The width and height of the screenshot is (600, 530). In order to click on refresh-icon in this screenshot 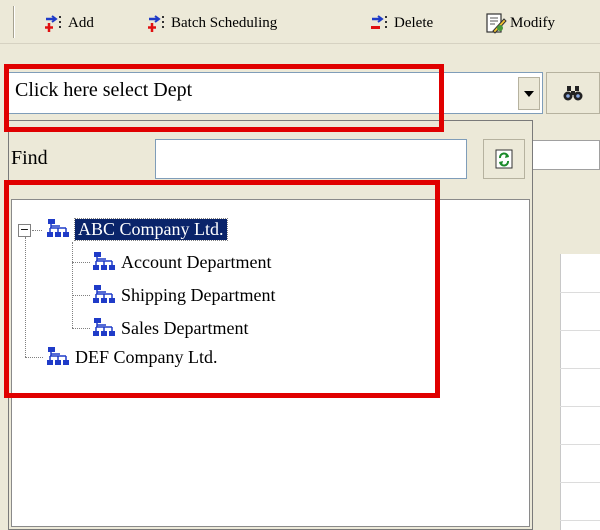, I will do `click(504, 159)`.